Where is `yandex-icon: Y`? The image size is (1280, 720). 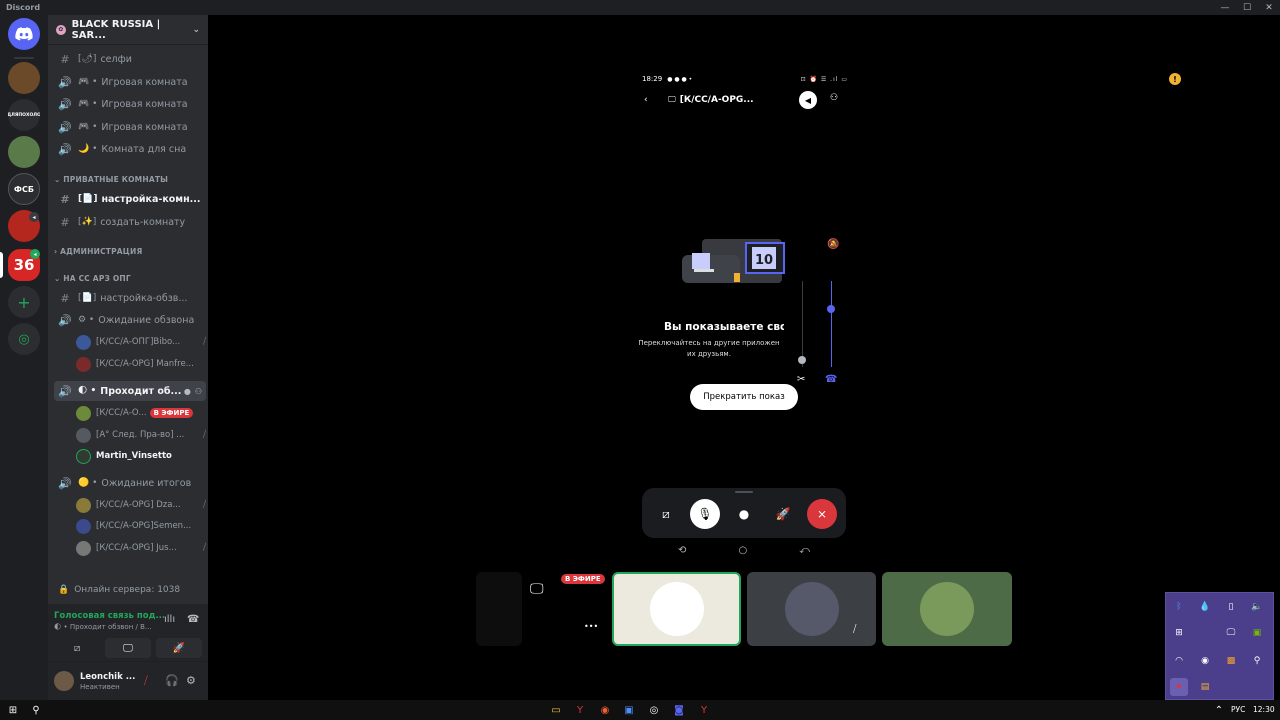 yandex-icon: Y is located at coordinates (704, 710).